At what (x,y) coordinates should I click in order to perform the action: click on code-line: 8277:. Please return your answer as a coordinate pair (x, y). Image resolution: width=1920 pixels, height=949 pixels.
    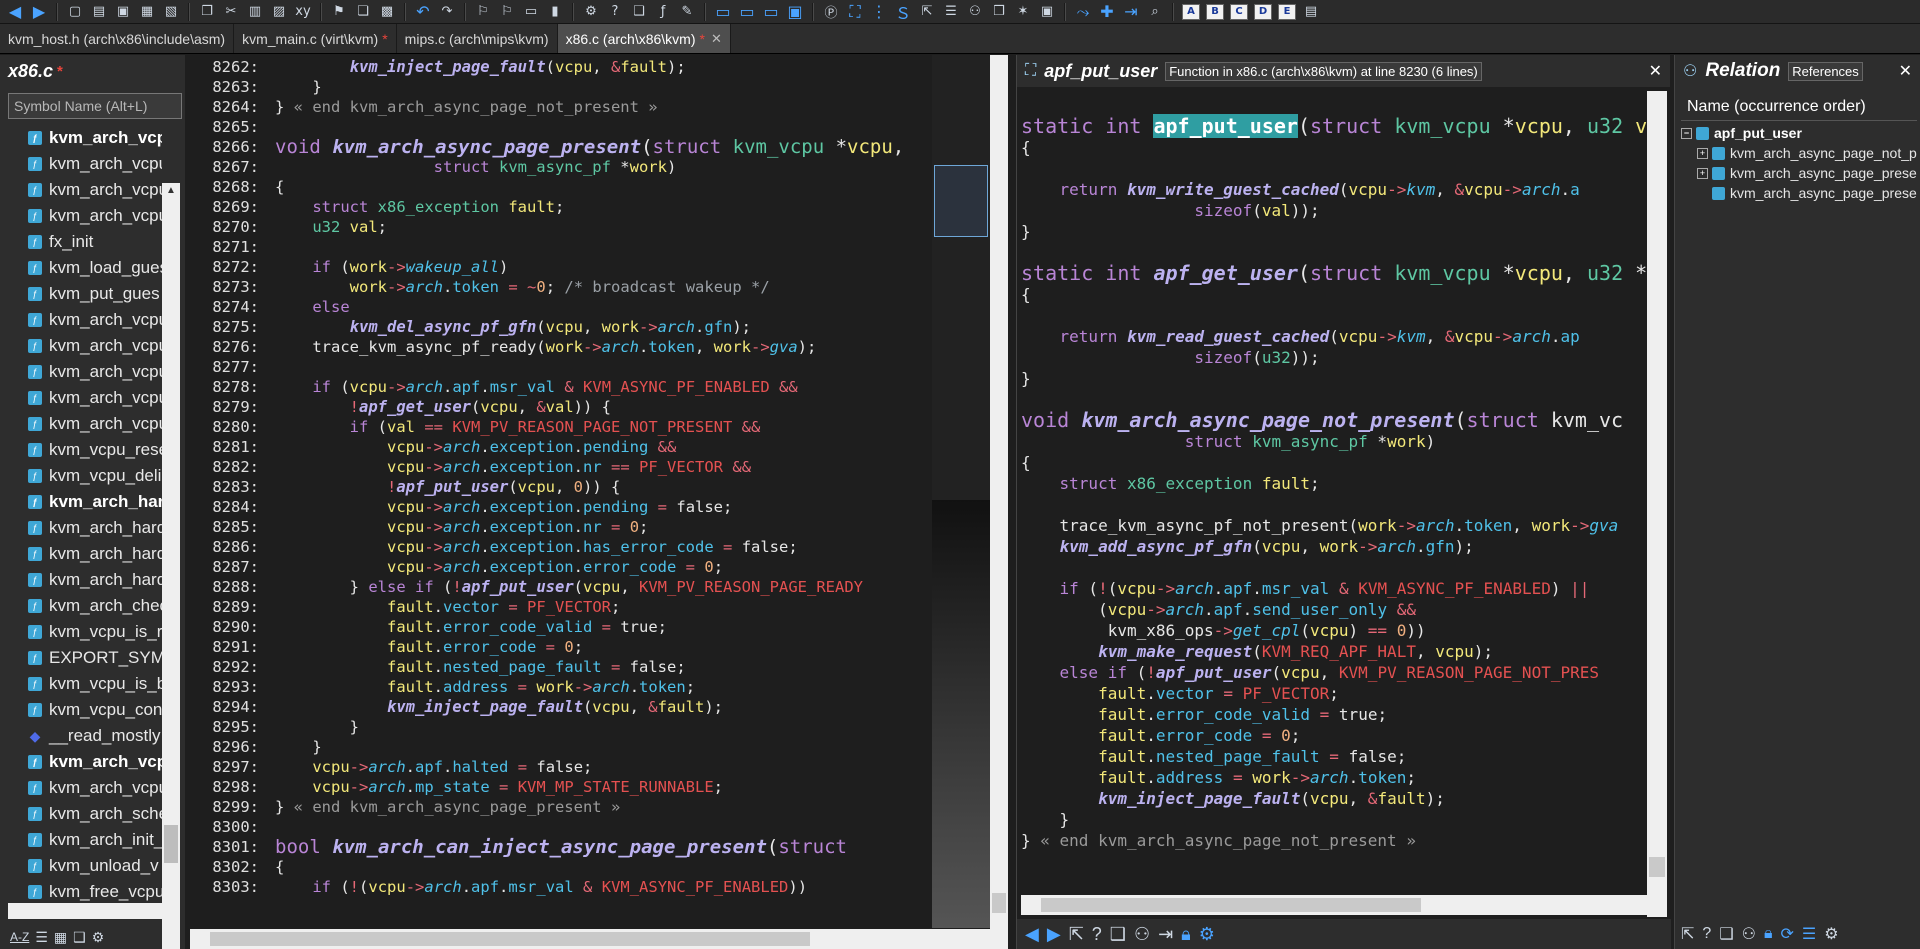
    Looking at the image, I should click on (561, 367).